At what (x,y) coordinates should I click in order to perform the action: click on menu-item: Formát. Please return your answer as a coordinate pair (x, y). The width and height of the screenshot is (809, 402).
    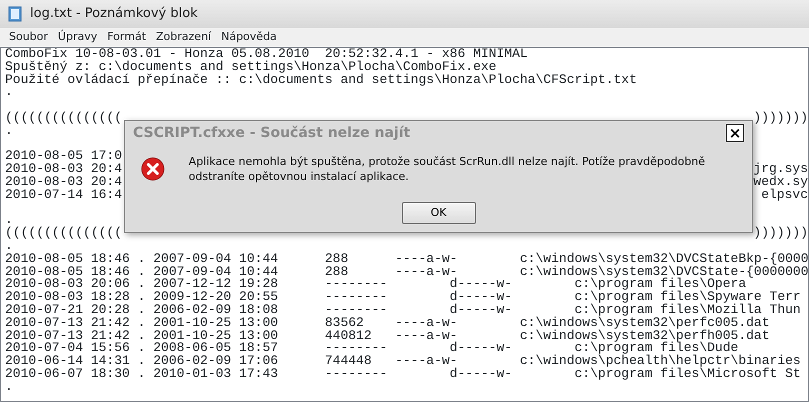
    Looking at the image, I should click on (127, 37).